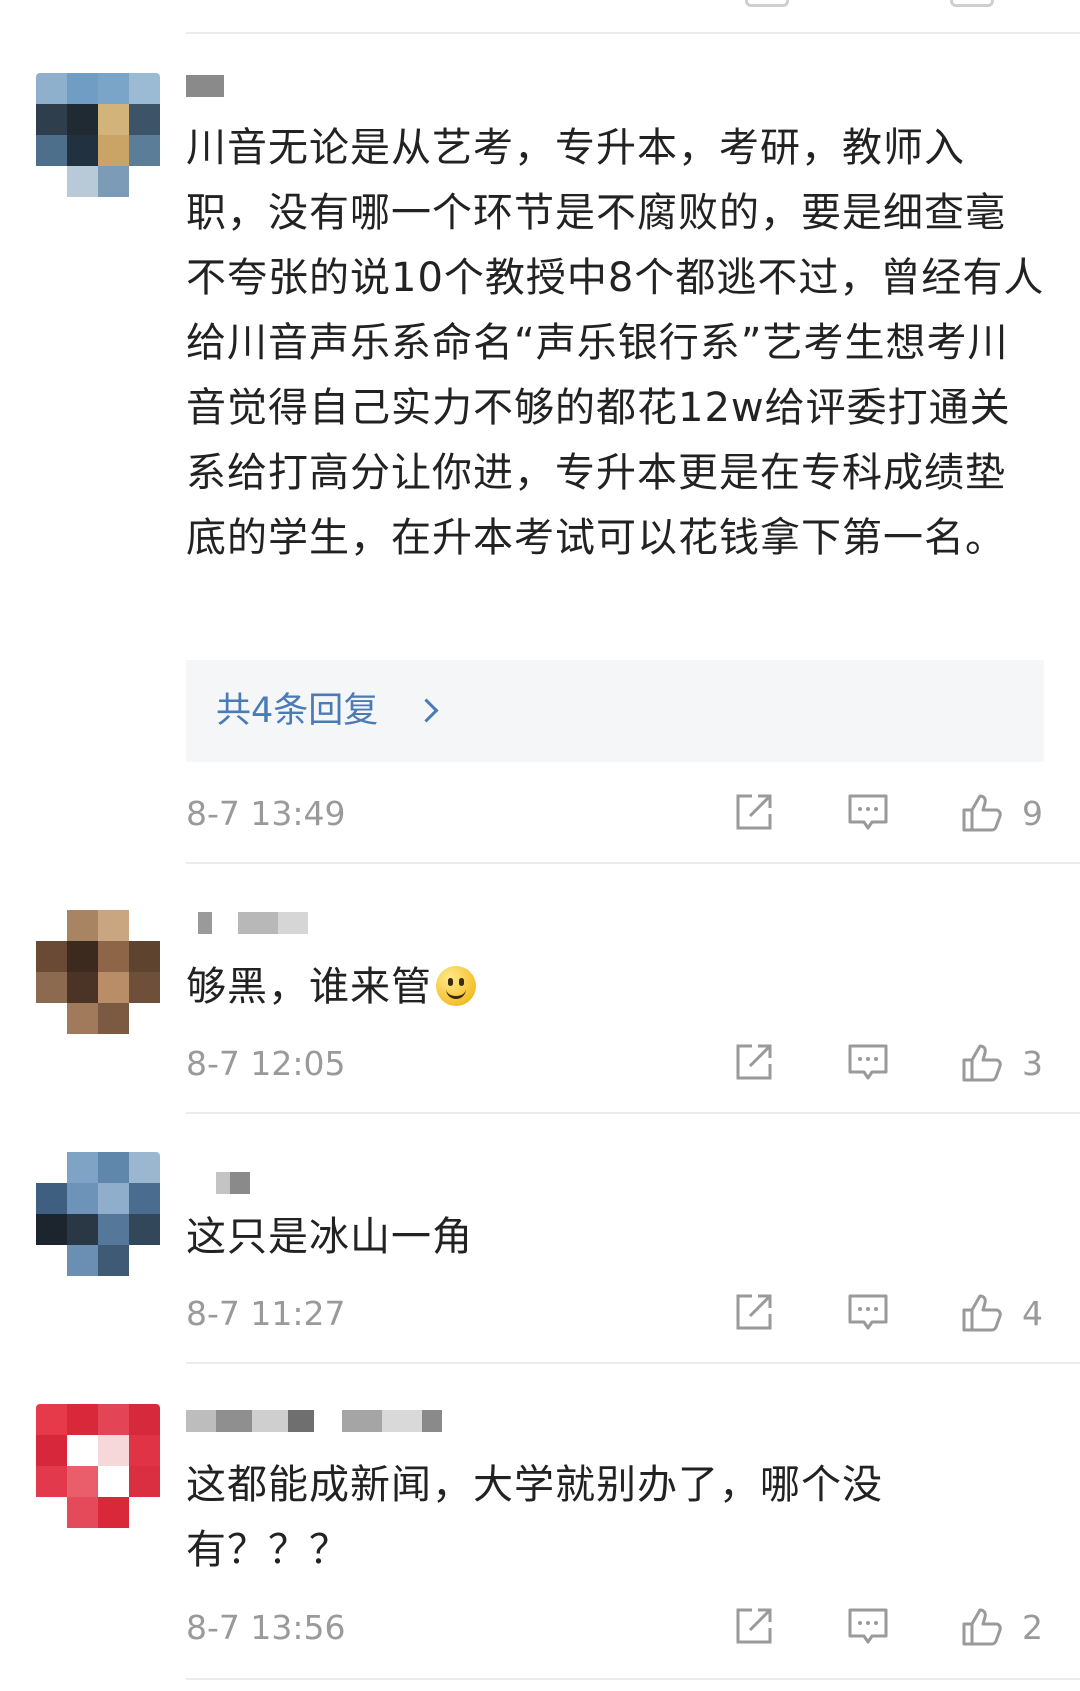 This screenshot has width=1080, height=1691. What do you see at coordinates (615, 711) in the screenshot?
I see `replies-box: 共4条回复` at bounding box center [615, 711].